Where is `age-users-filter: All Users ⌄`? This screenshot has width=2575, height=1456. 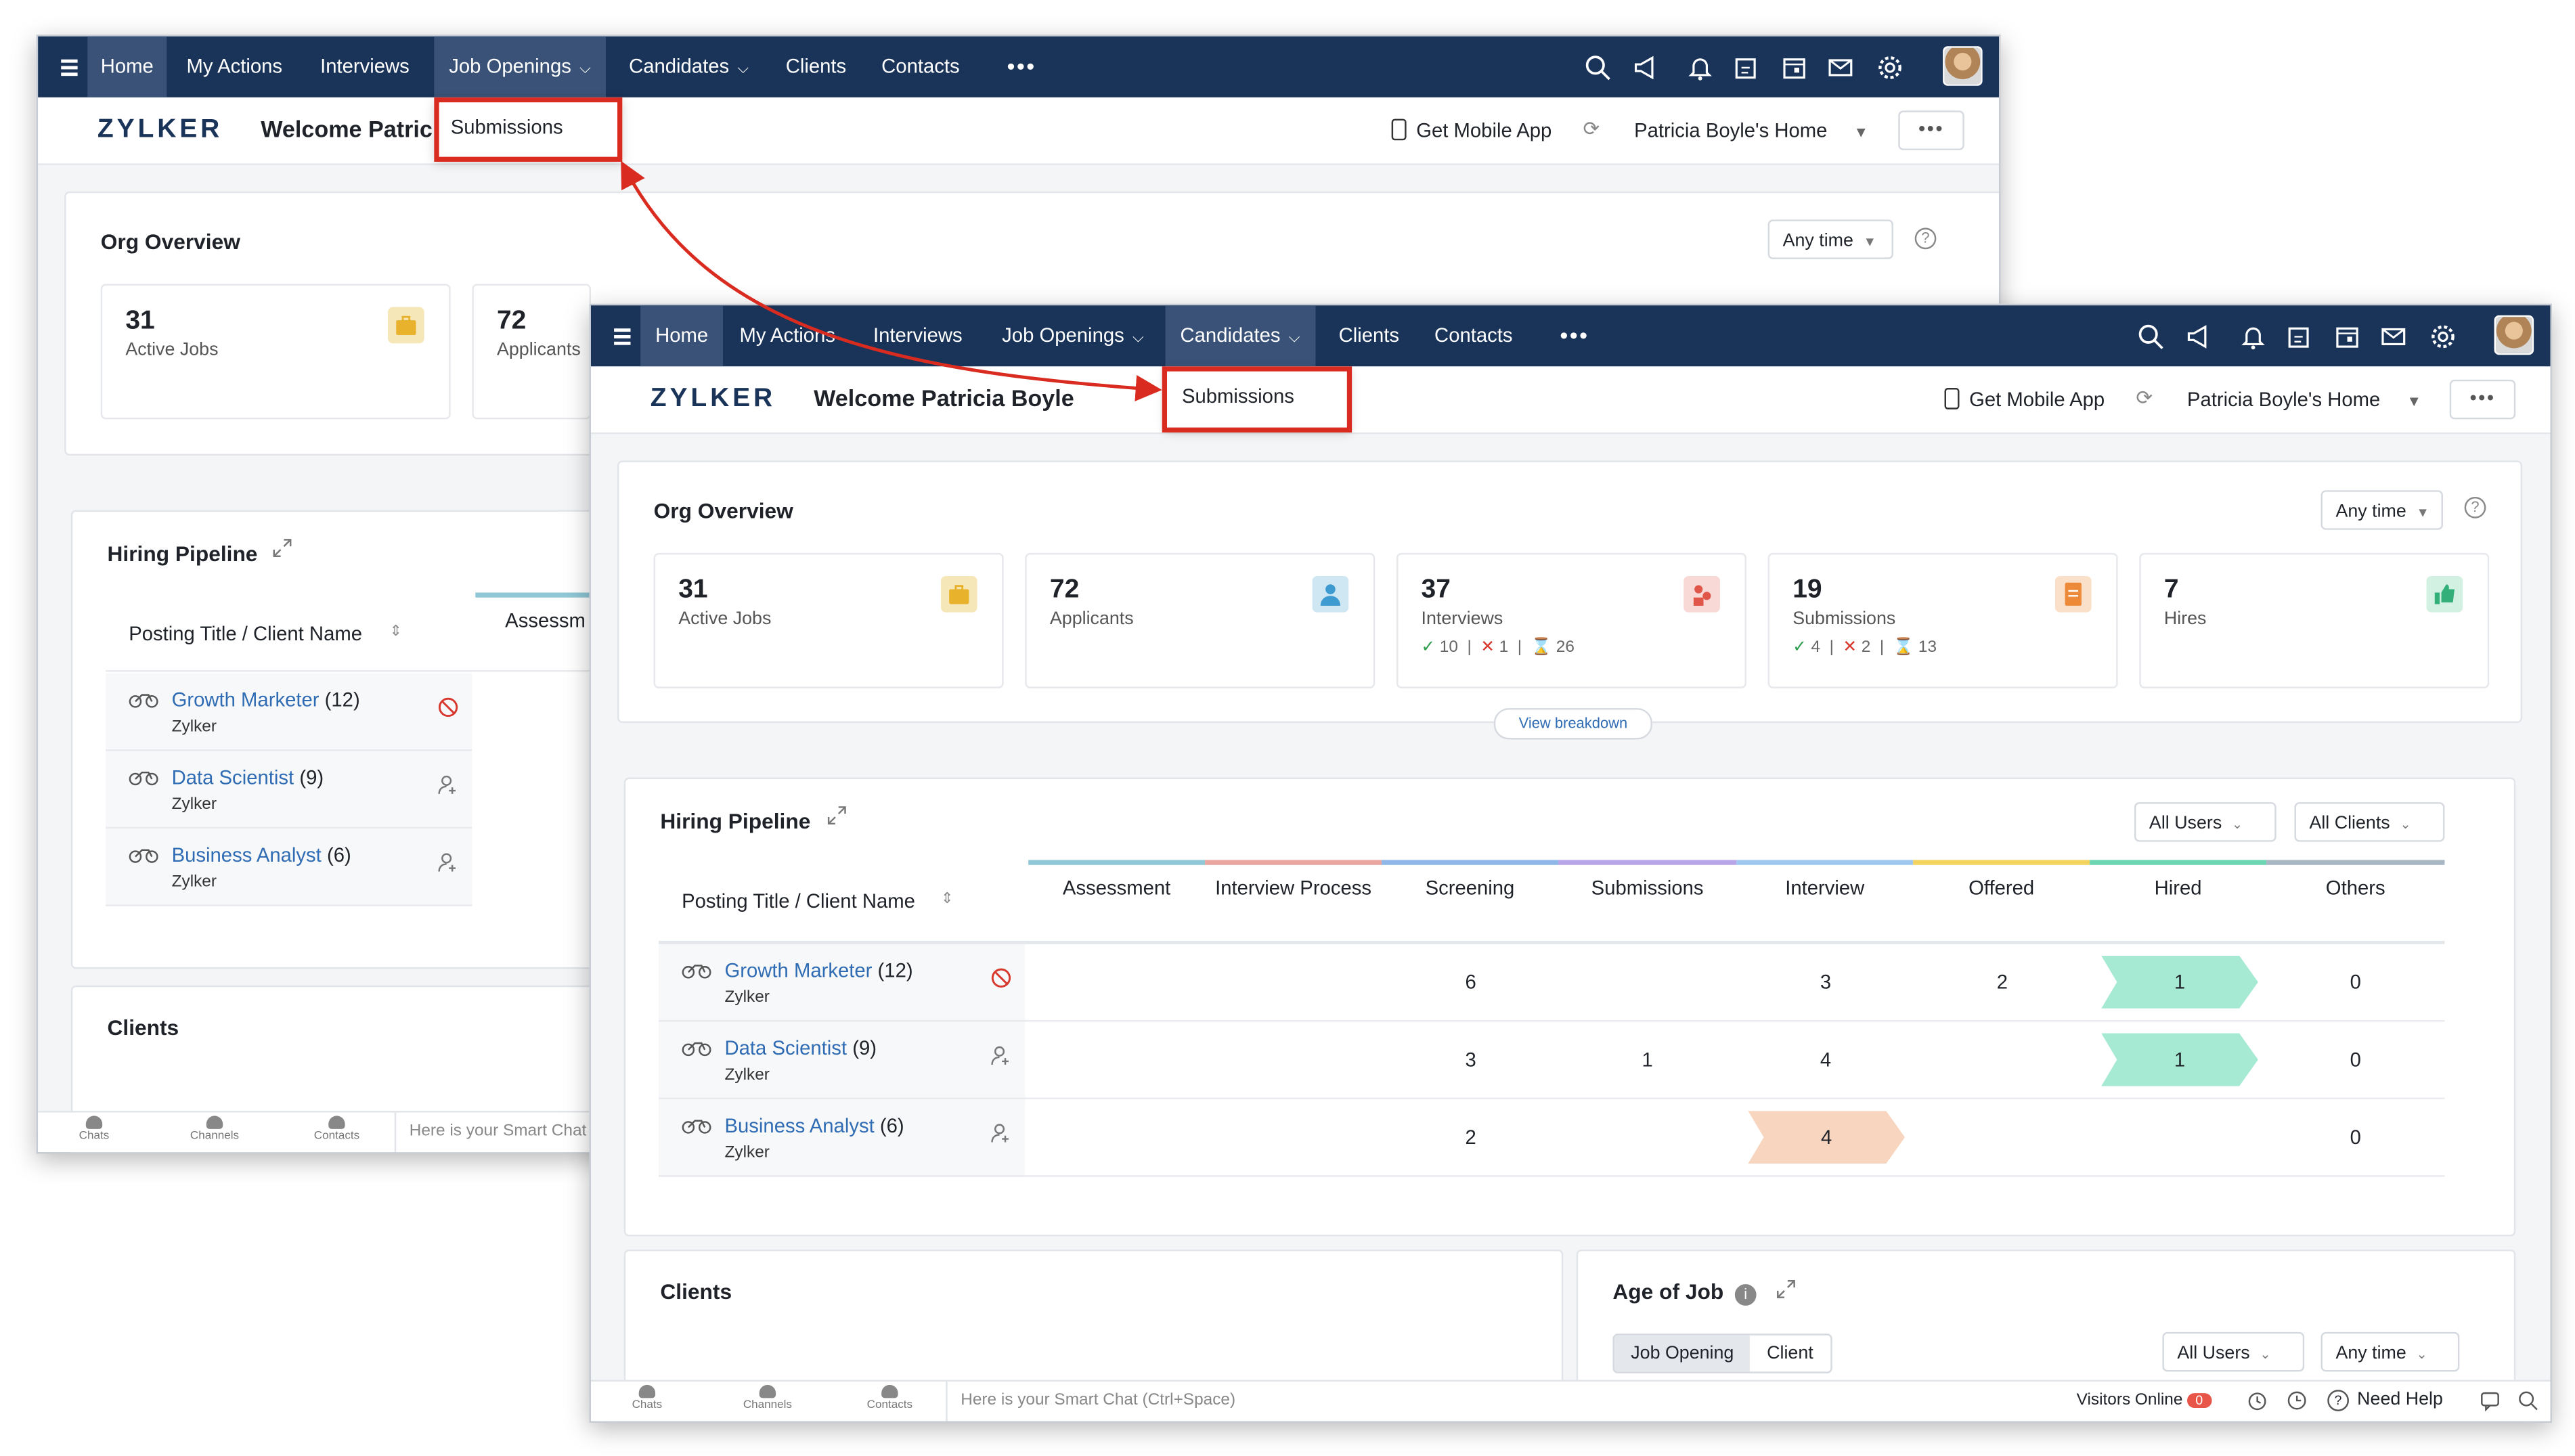
age-users-filter: All Users ⌄ is located at coordinates (2233, 1351).